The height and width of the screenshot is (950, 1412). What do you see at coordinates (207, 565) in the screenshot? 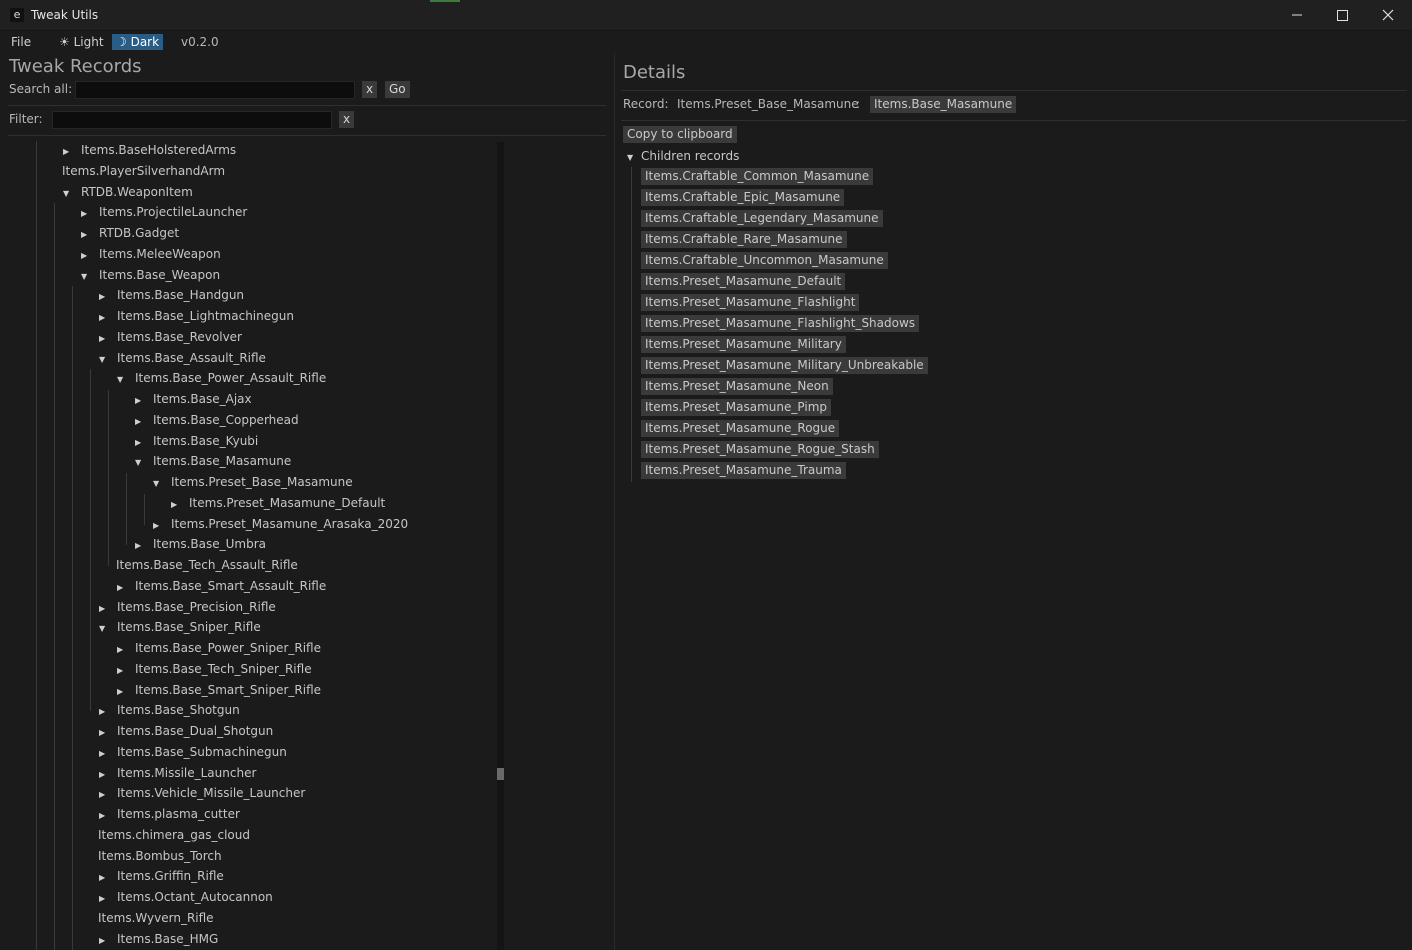
I see `tree-item: Items.Base_Tech_Assault_Rifle` at bounding box center [207, 565].